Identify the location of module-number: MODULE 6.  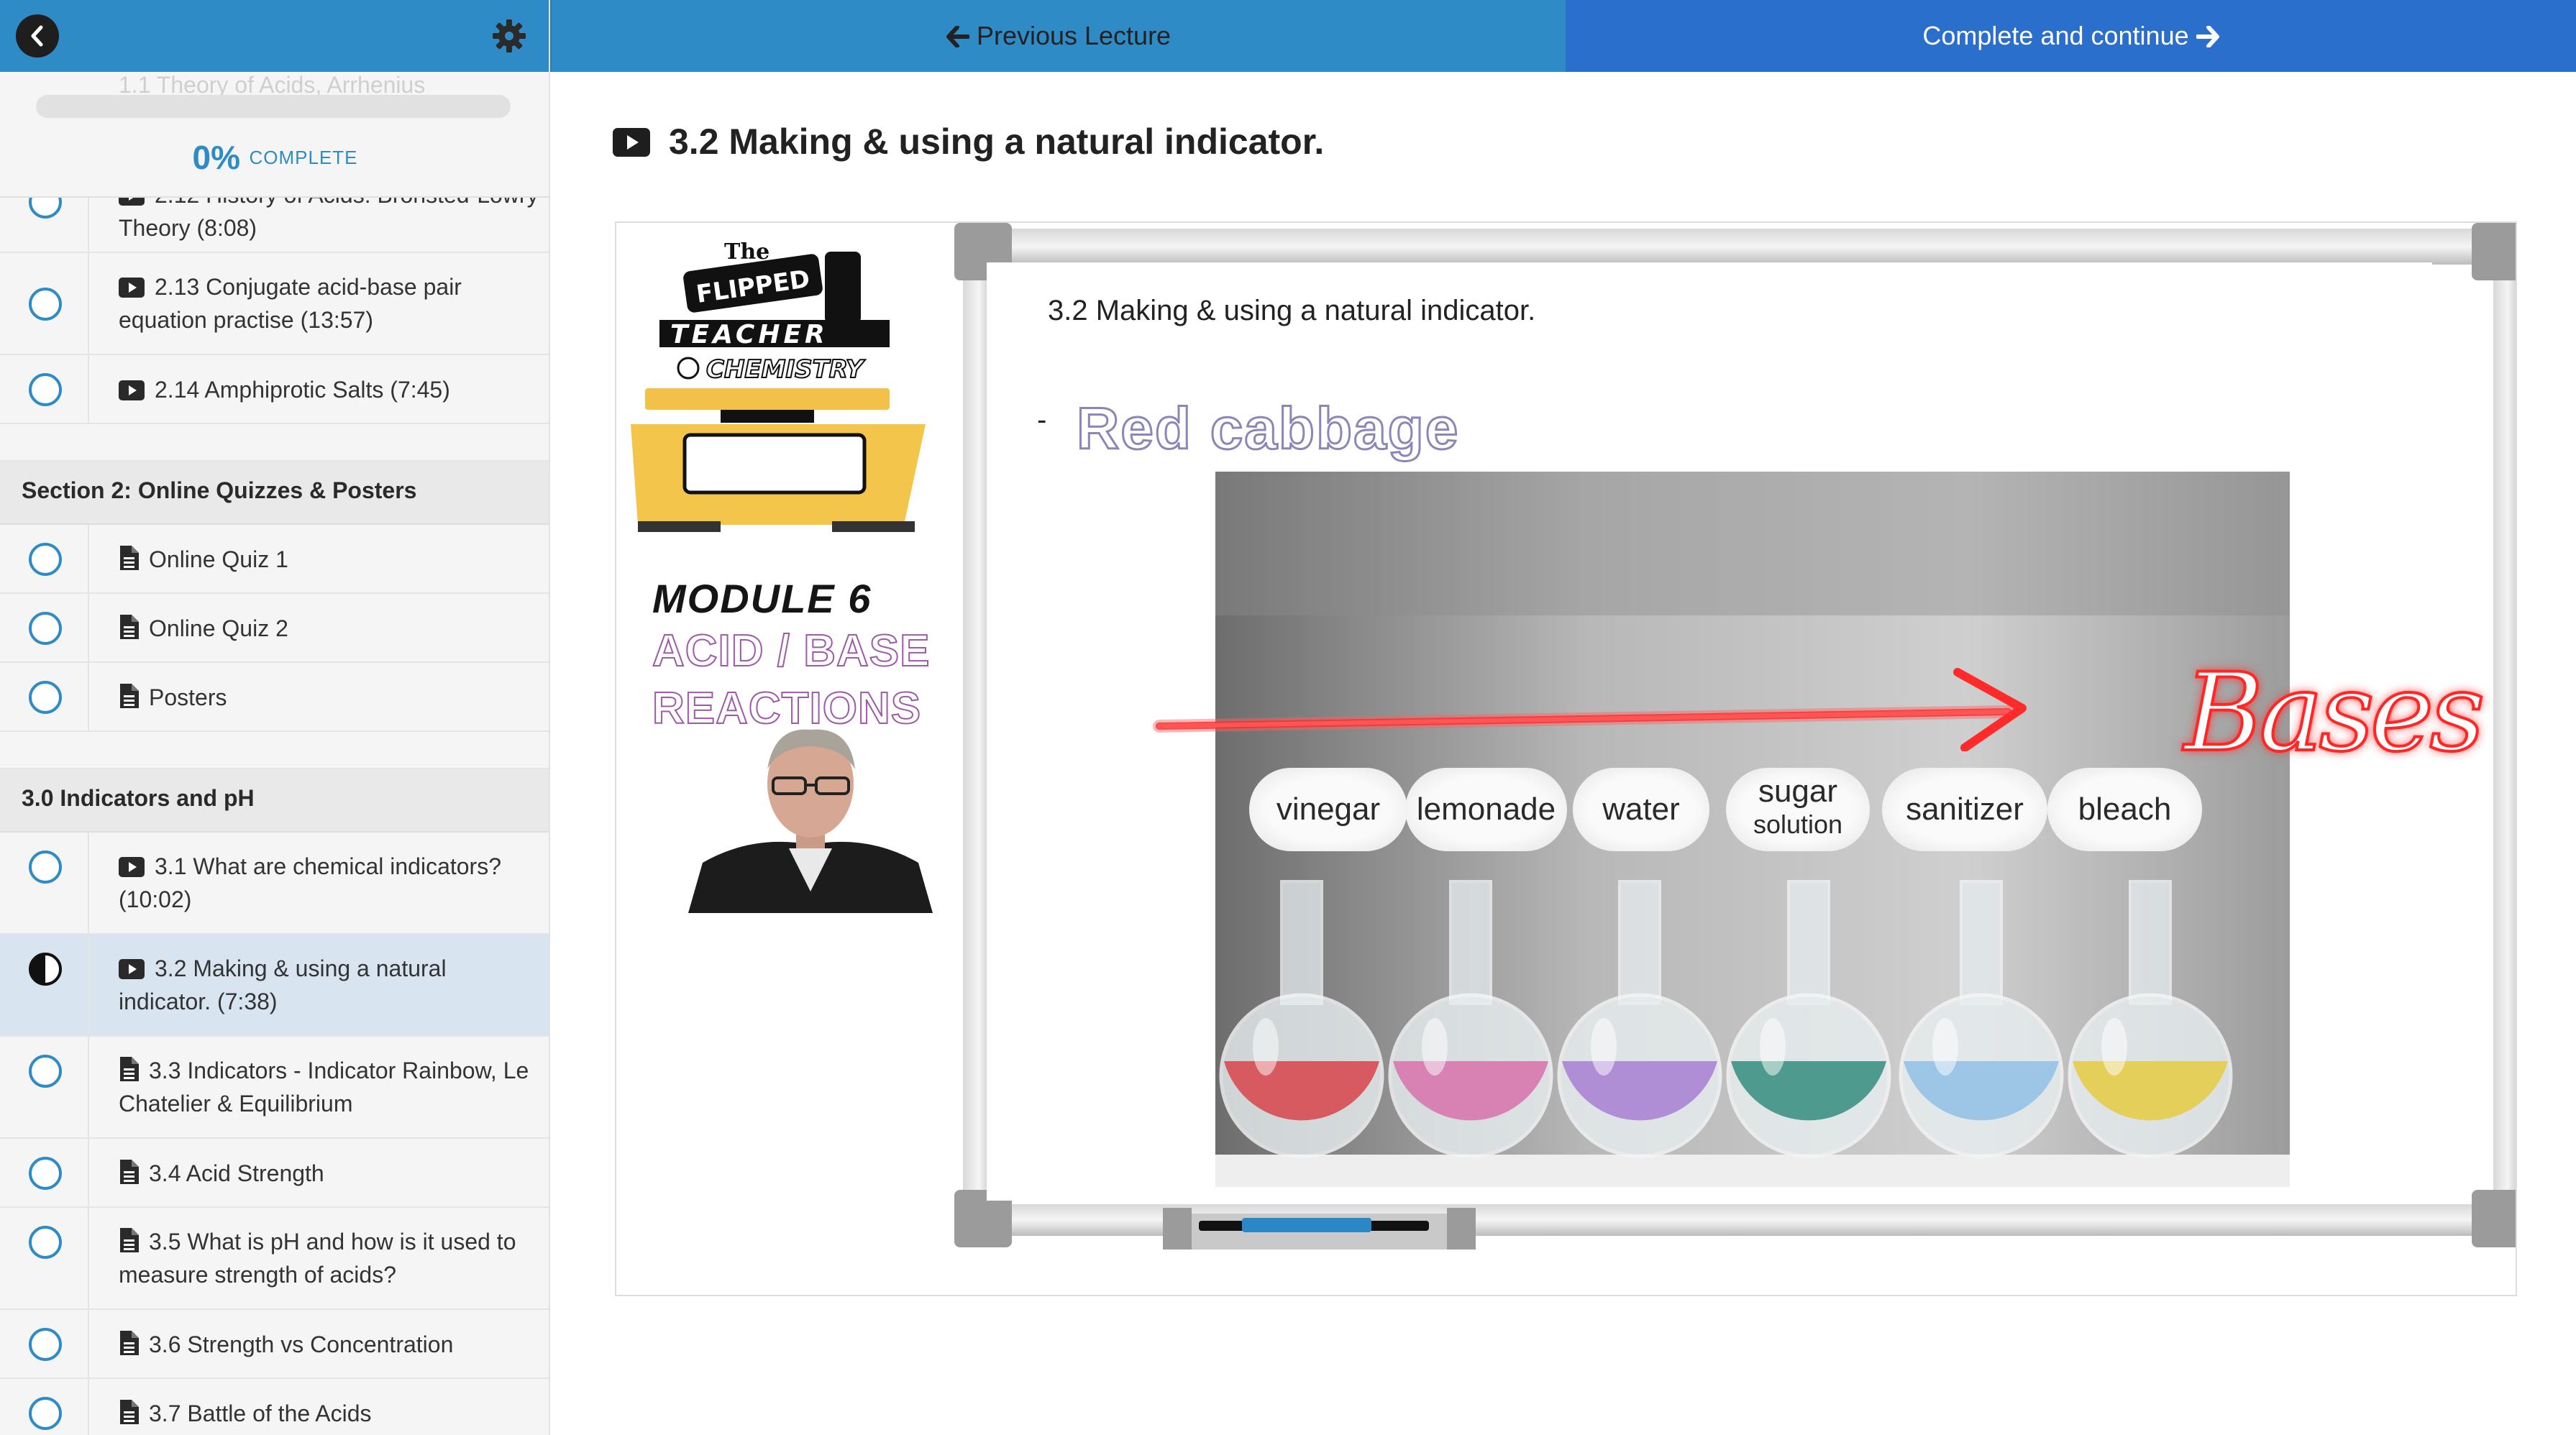
(762, 598).